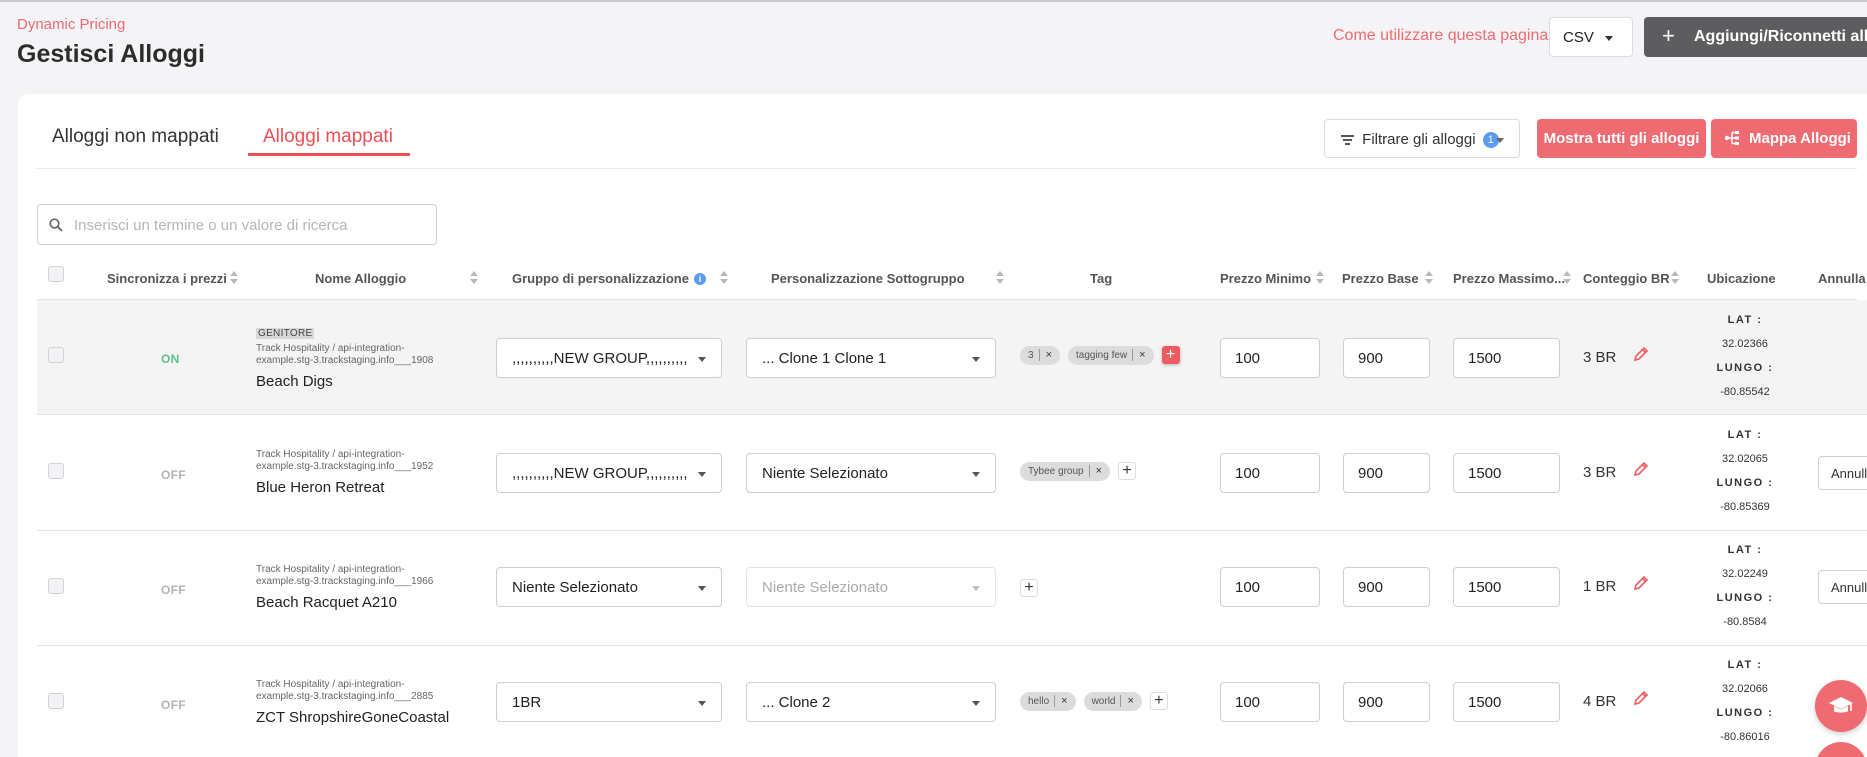 This screenshot has height=757, width=1867. Describe the element at coordinates (328, 137) in the screenshot. I see `tab-mapped: Alloggi mappati` at that location.